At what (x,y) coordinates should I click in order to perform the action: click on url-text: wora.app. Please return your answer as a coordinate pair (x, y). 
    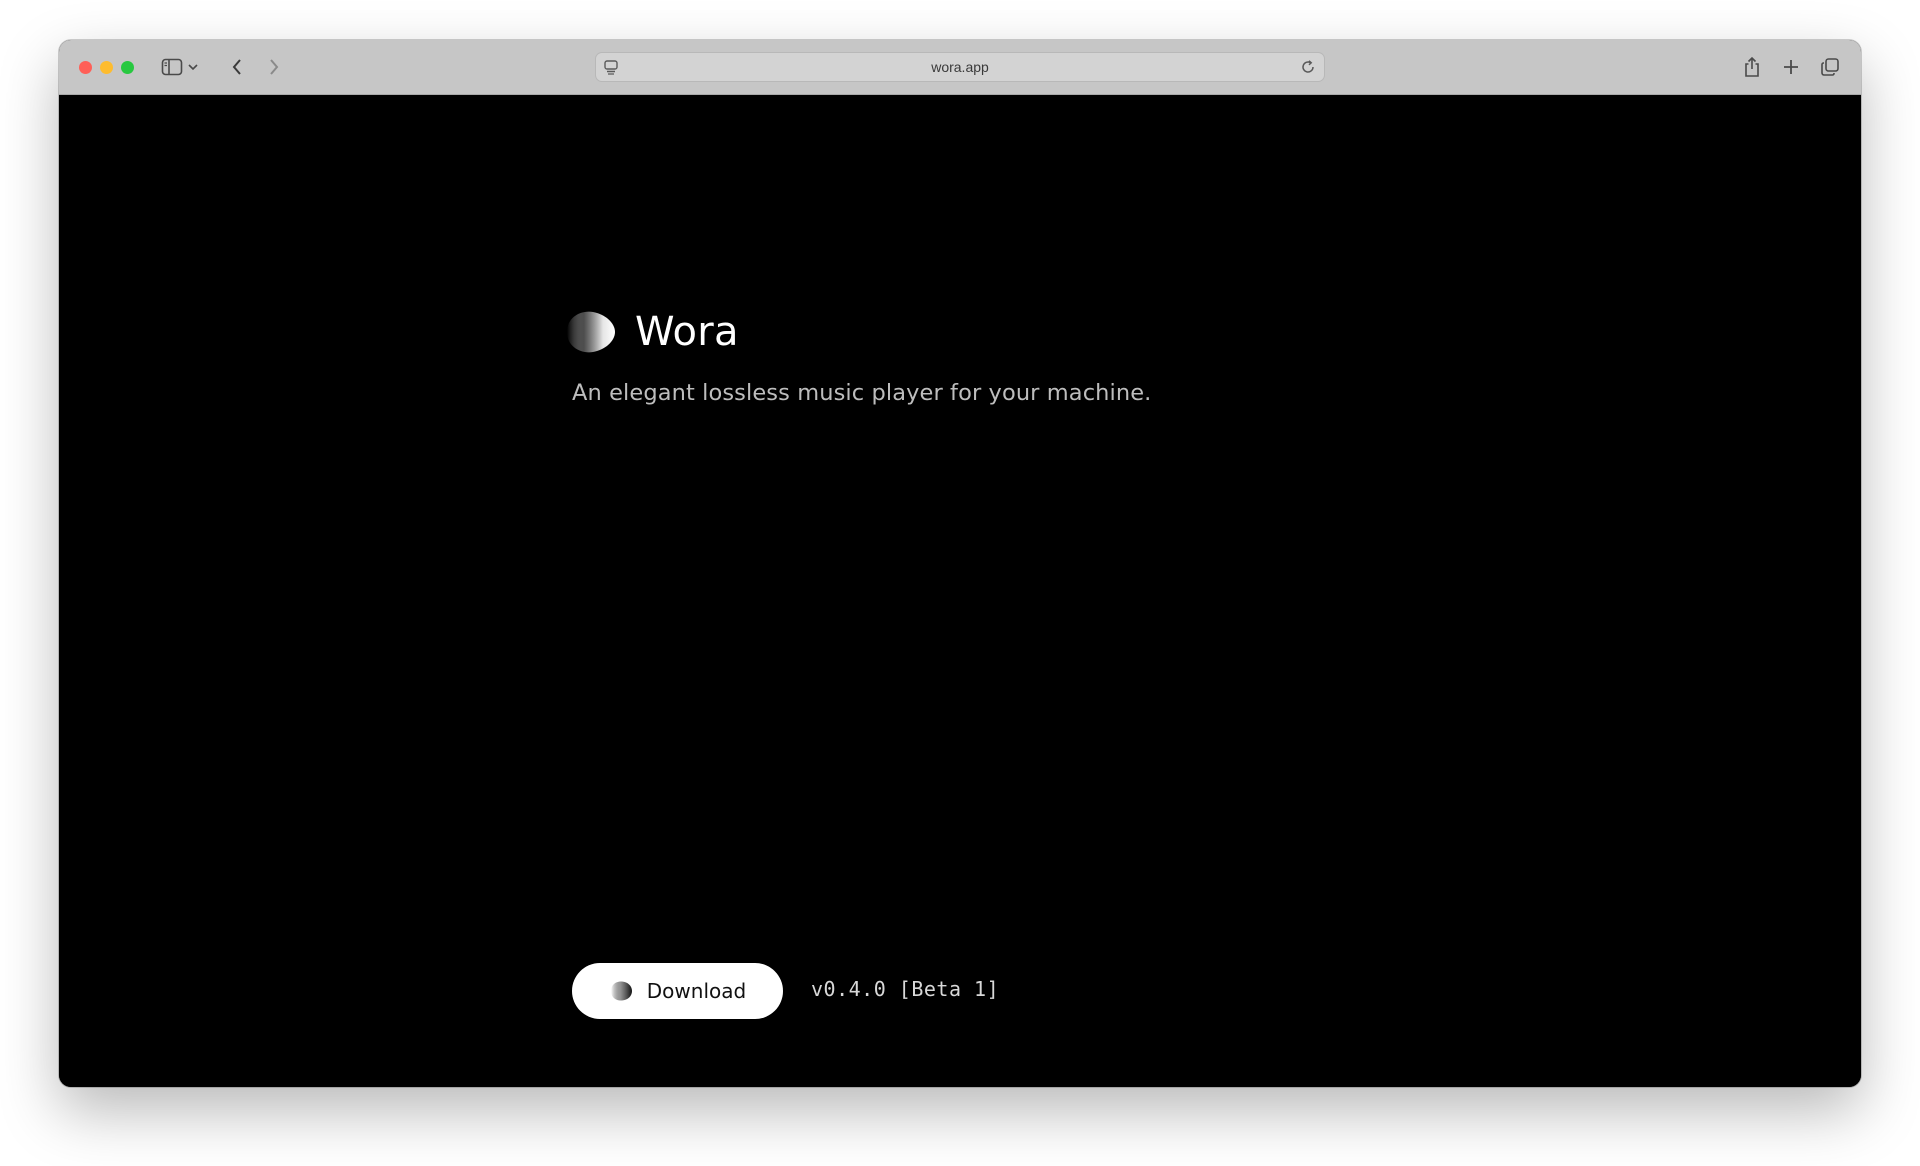
    Looking at the image, I should click on (960, 67).